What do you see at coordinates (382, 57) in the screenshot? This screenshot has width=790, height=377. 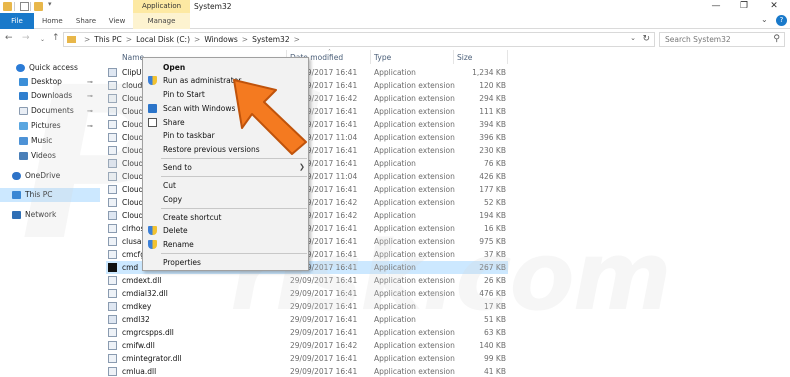 I see `column-header-type: Type` at bounding box center [382, 57].